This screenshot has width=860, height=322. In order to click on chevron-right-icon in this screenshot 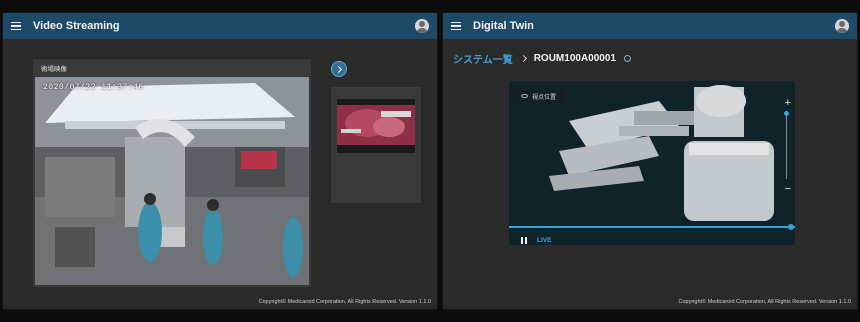, I will do `click(523, 58)`.